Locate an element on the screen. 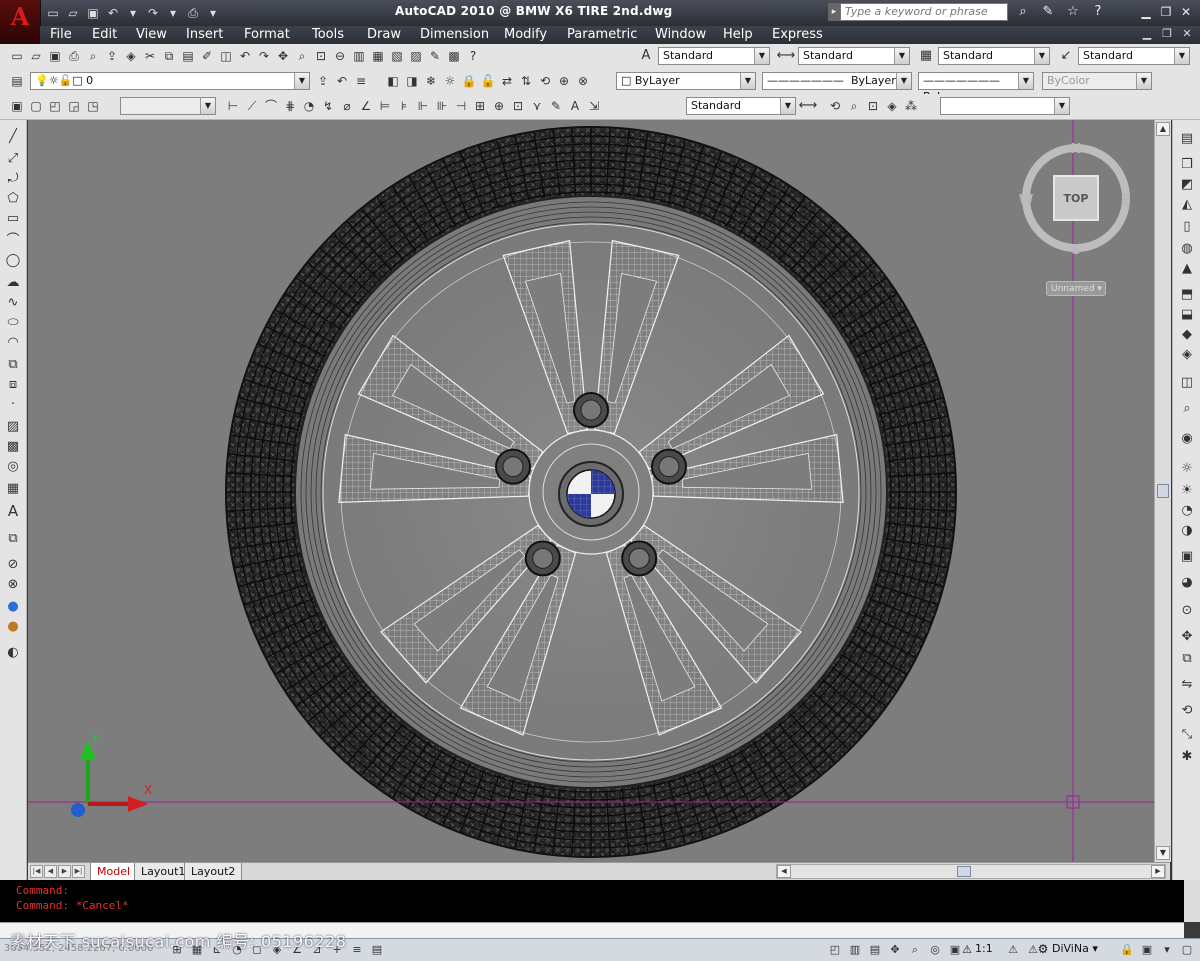 Image resolution: width=1200 pixels, height=961 pixels. ellipse-icon: ⬭ is located at coordinates (13, 323).